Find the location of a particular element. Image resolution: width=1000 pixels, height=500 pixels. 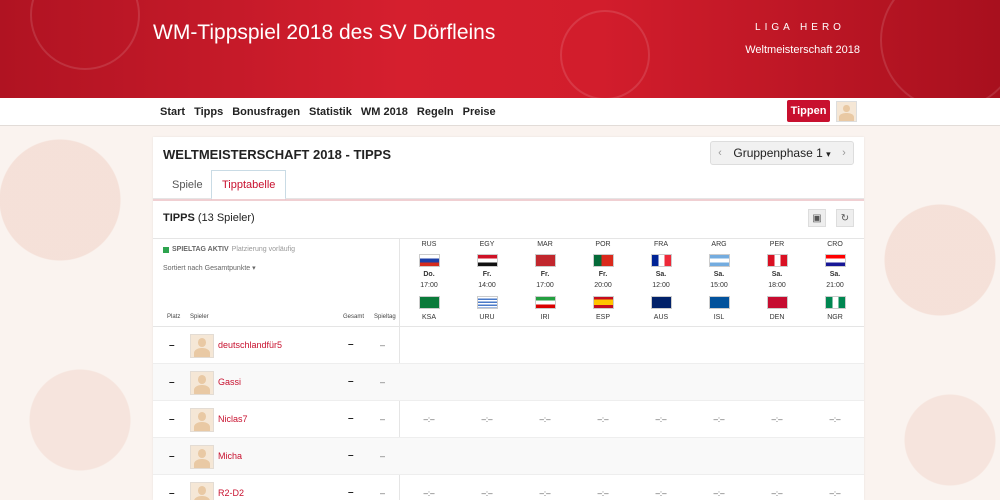

brand-logo: LIGA HERO is located at coordinates (800, 27).